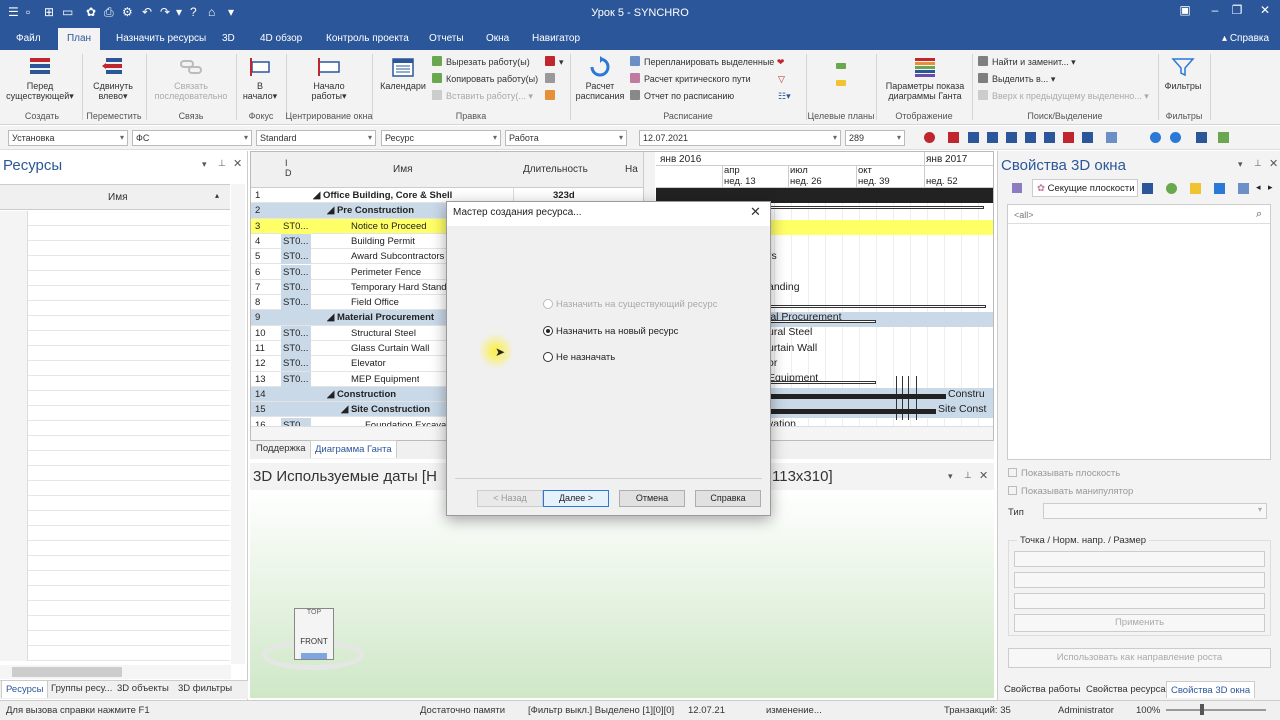 This screenshot has width=1280, height=720. I want to click on viewer-pin-icon: ⊥, so click(968, 475).